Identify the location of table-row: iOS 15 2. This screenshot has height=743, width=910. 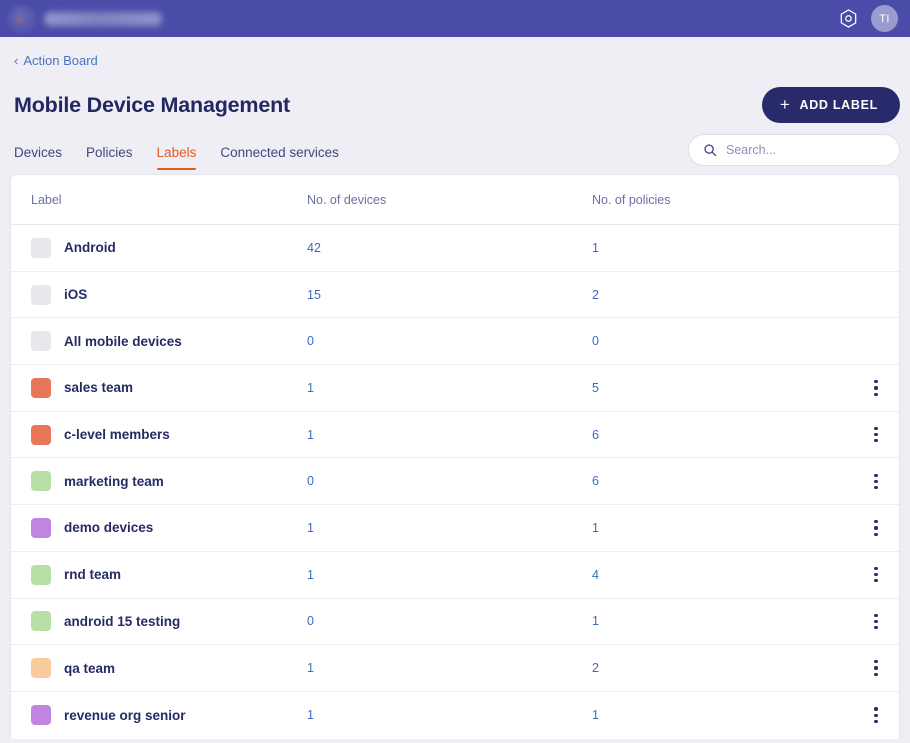
(455, 295).